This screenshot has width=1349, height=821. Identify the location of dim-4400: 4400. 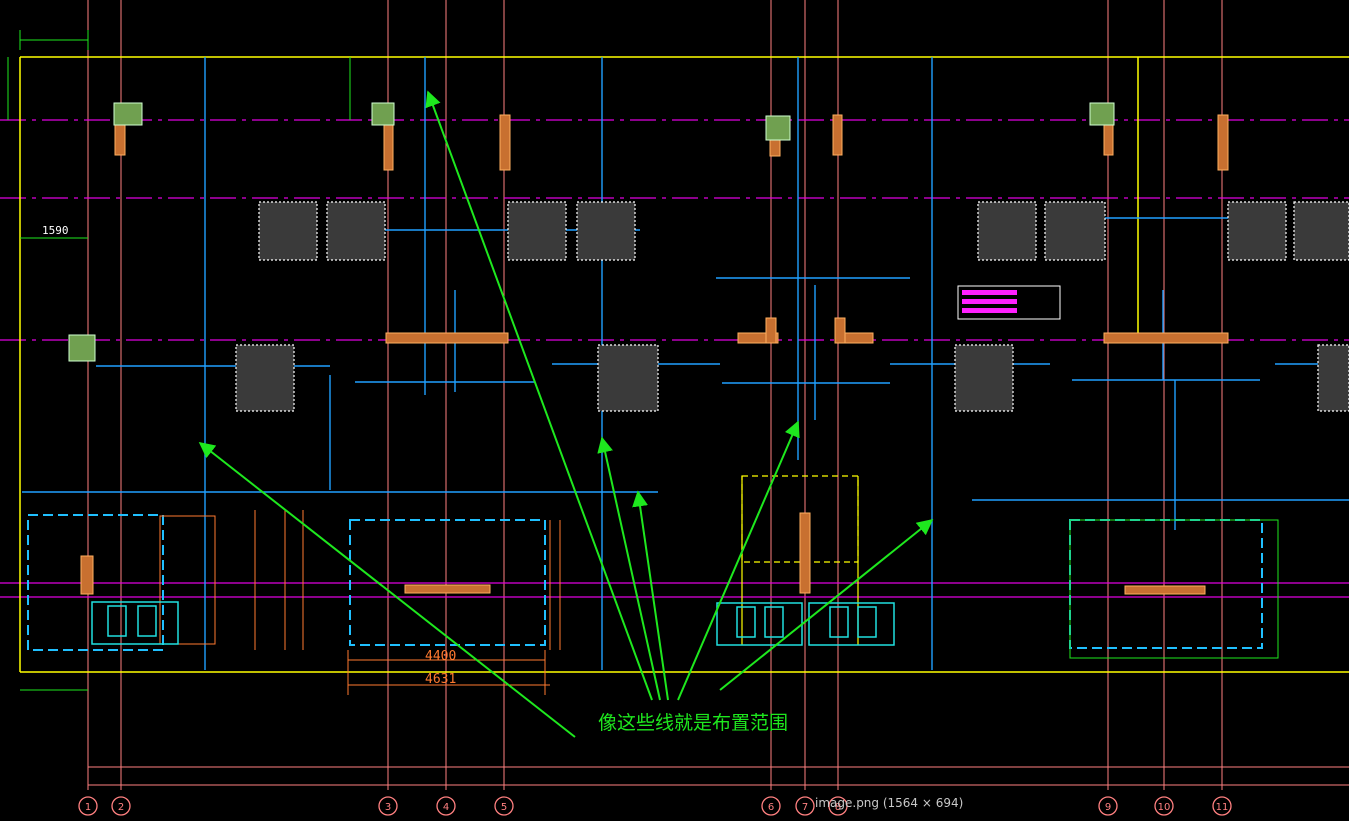
(440, 656).